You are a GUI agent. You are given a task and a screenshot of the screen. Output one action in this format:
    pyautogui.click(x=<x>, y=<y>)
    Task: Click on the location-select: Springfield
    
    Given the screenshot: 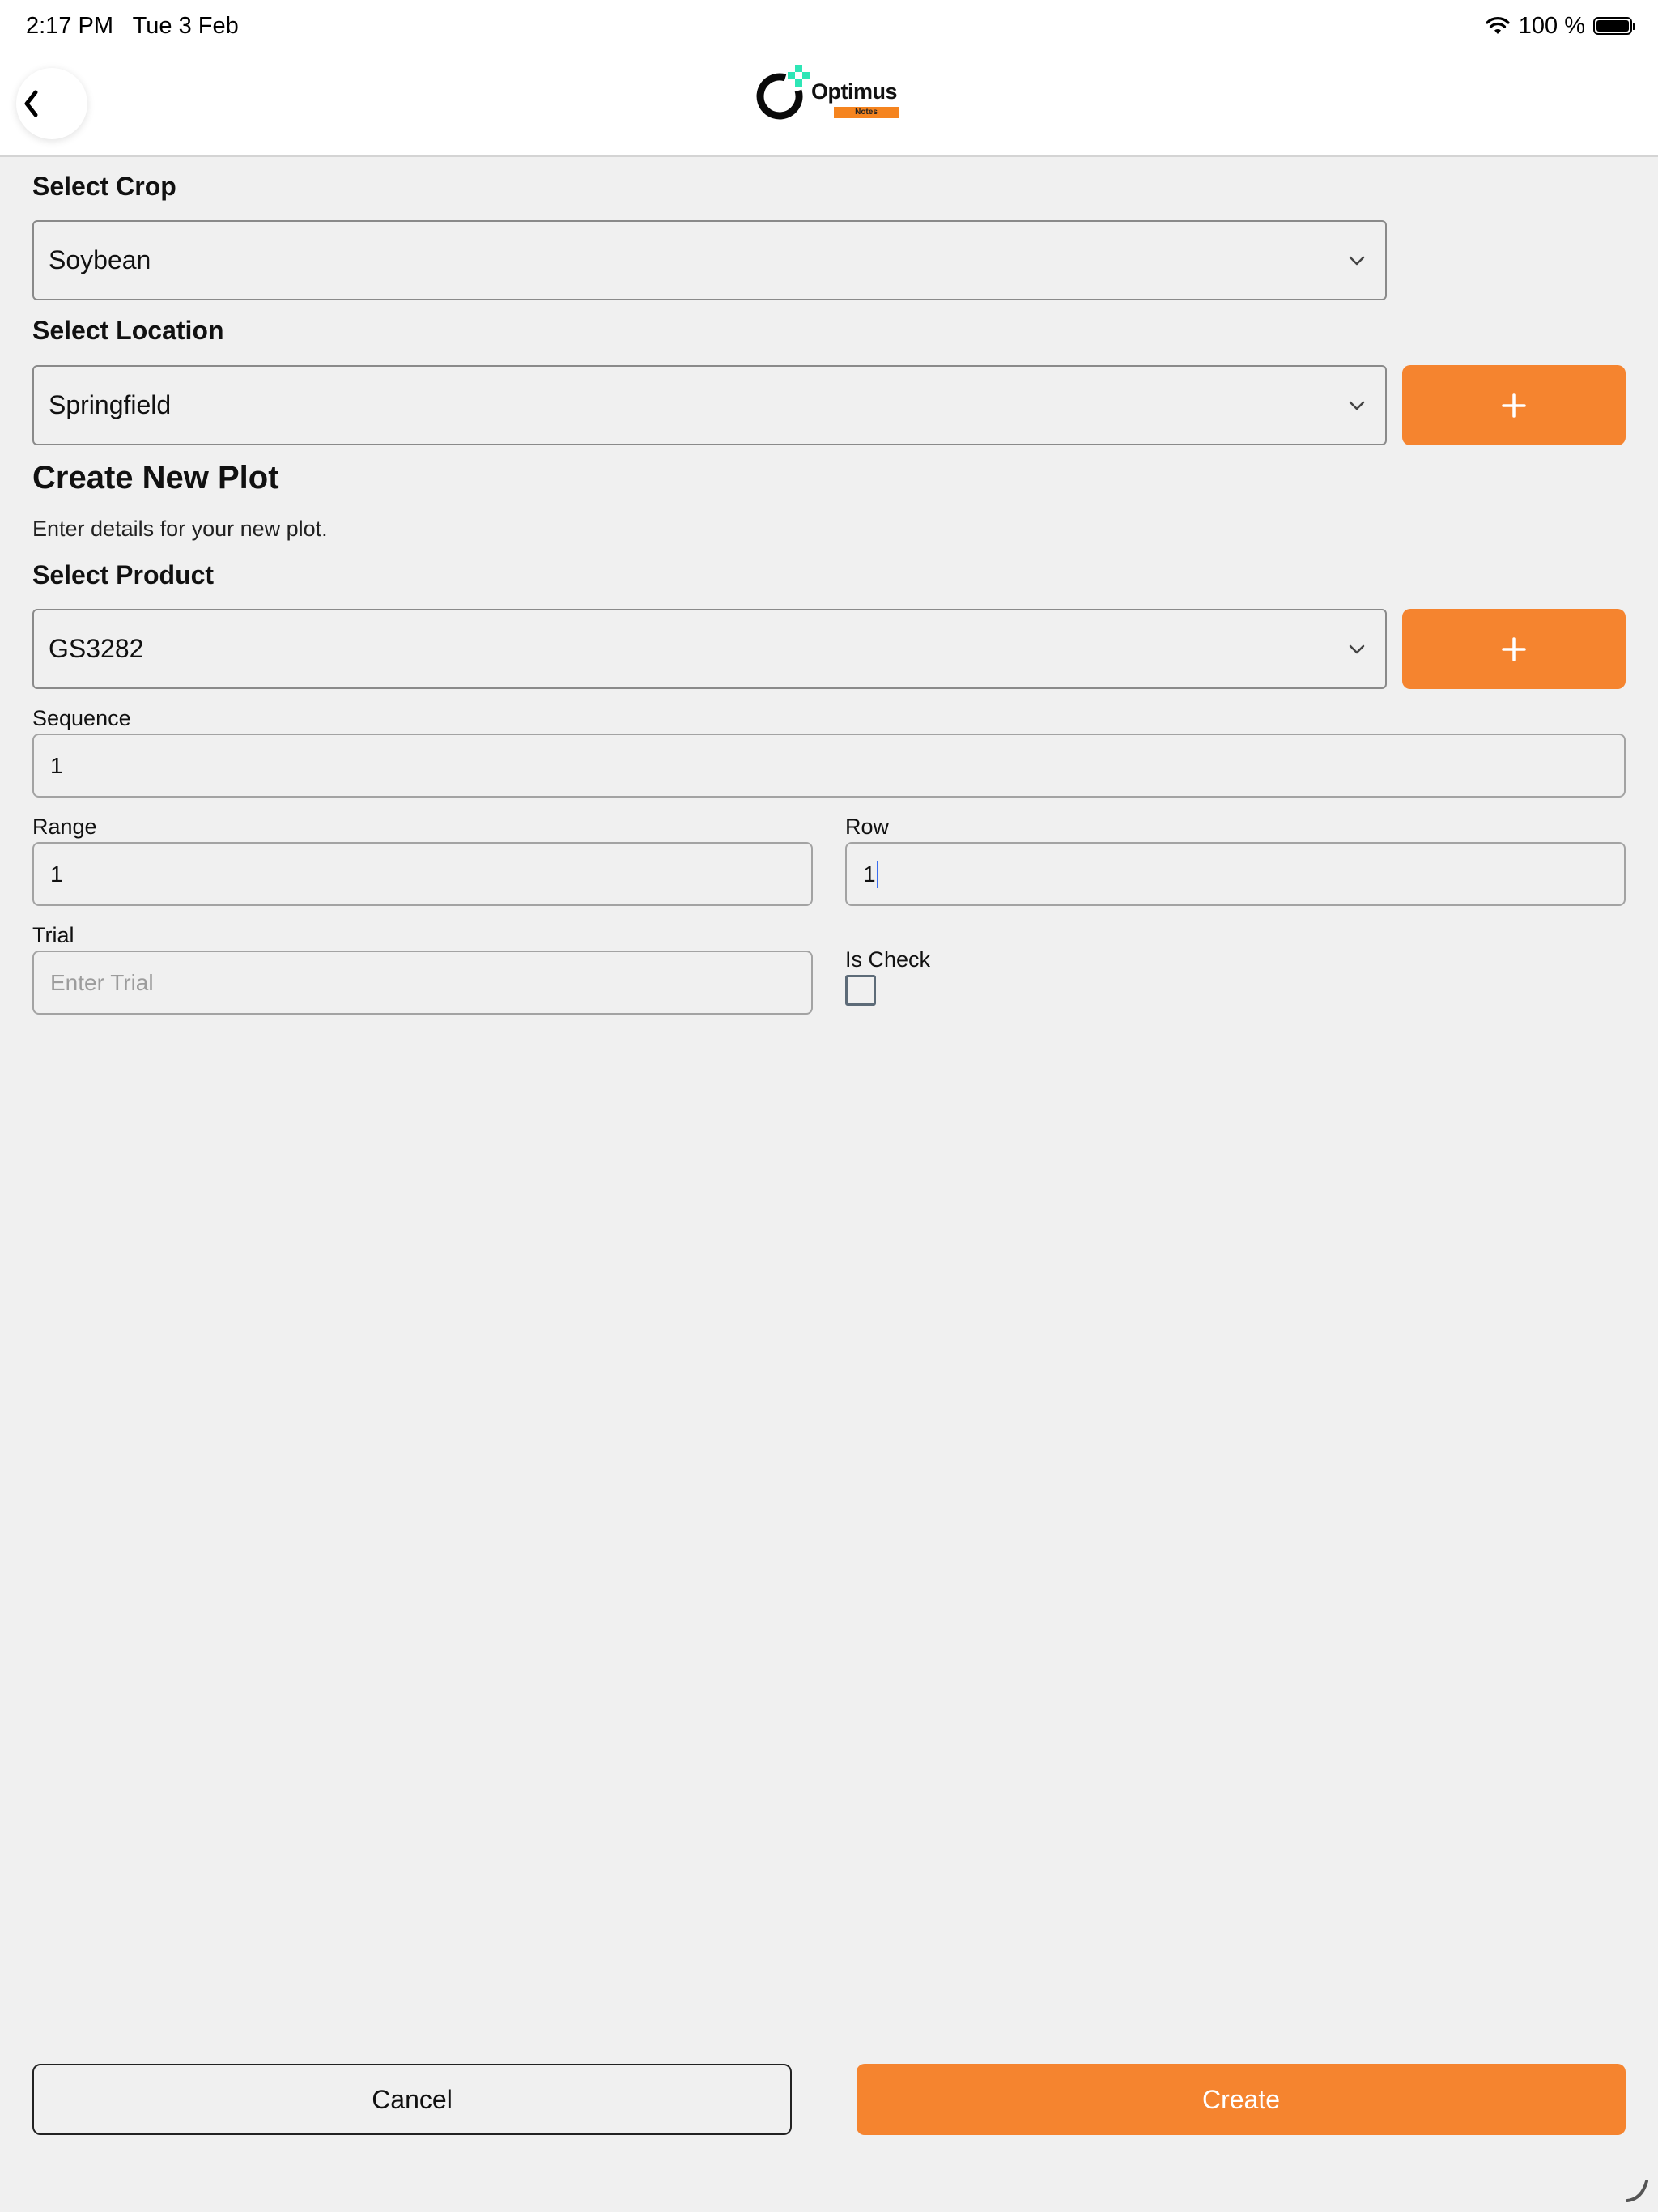 What is the action you would take?
    pyautogui.click(x=709, y=405)
    